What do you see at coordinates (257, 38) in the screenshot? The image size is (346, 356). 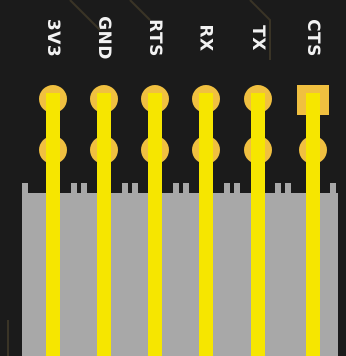 I see `silkscreen-label-tx: TX` at bounding box center [257, 38].